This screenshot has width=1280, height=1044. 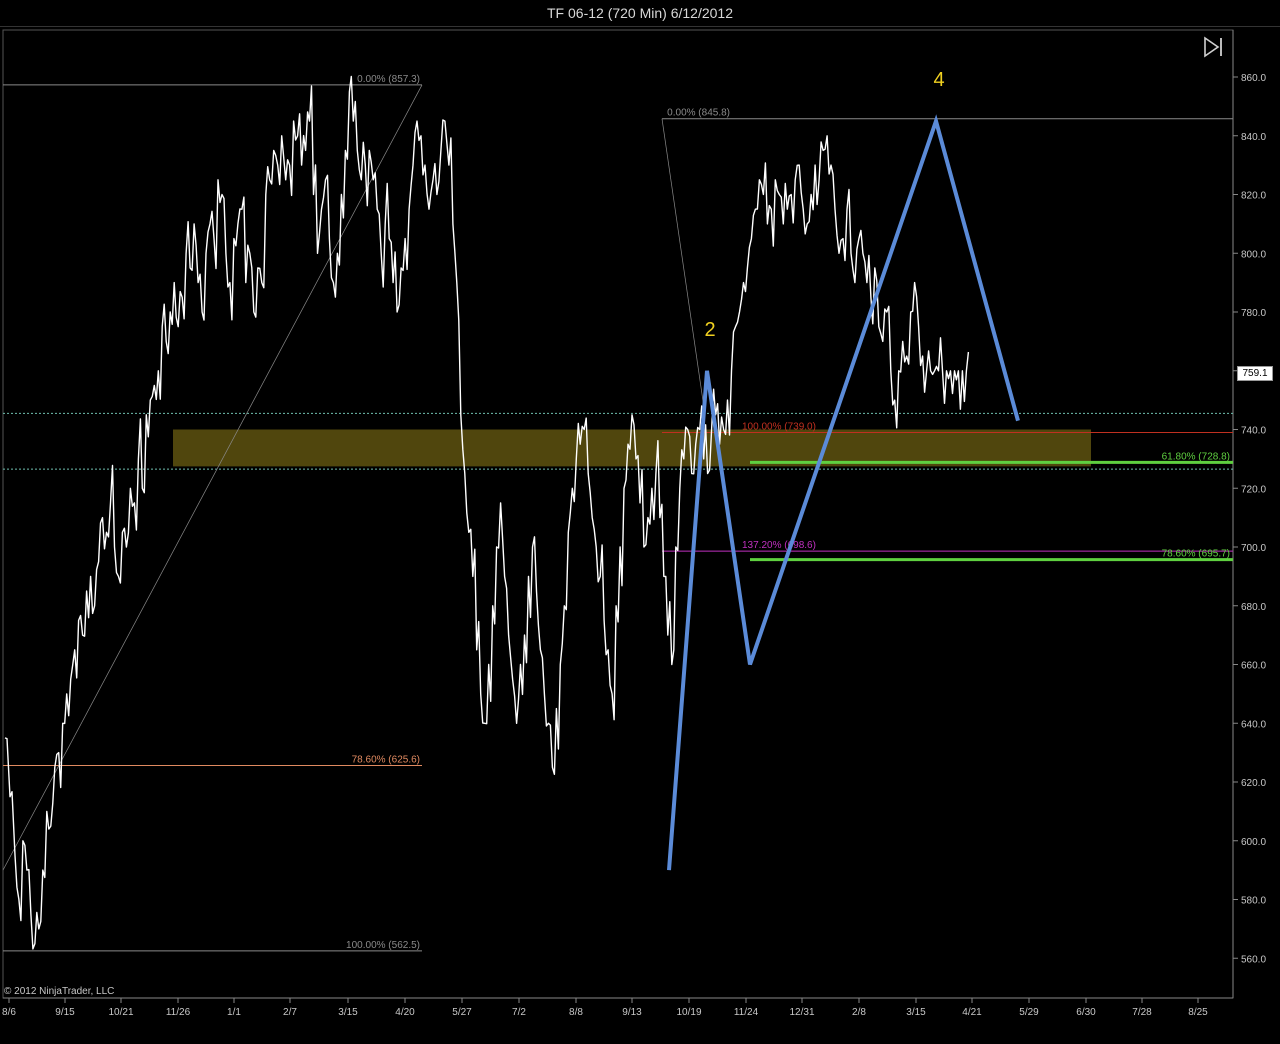 What do you see at coordinates (1086, 1012) in the screenshot?
I see `x-tick-label: 6/30` at bounding box center [1086, 1012].